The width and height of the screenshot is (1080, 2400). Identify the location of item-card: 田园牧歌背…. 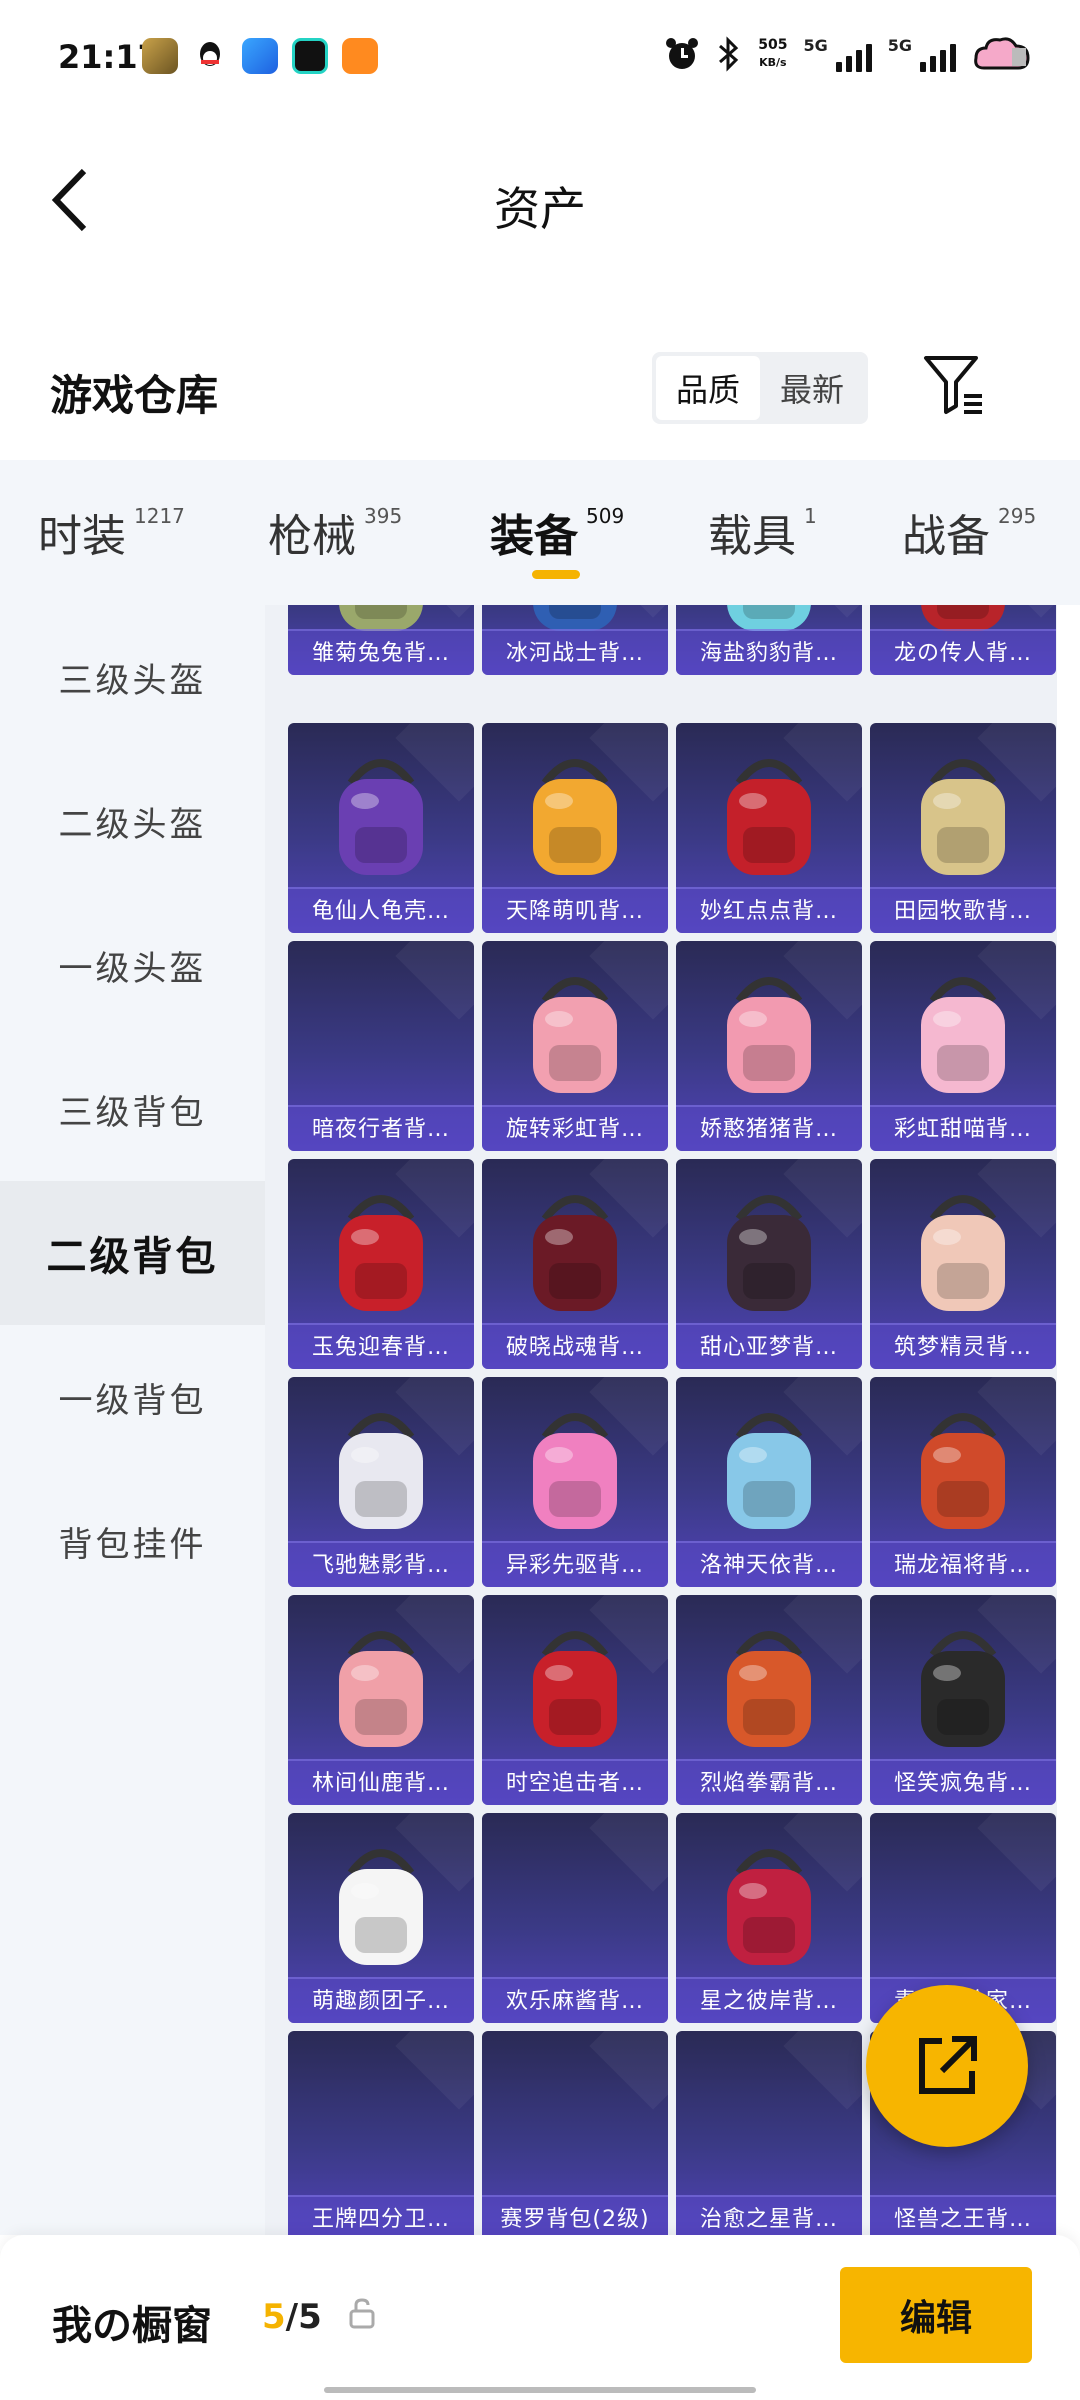
(963, 828).